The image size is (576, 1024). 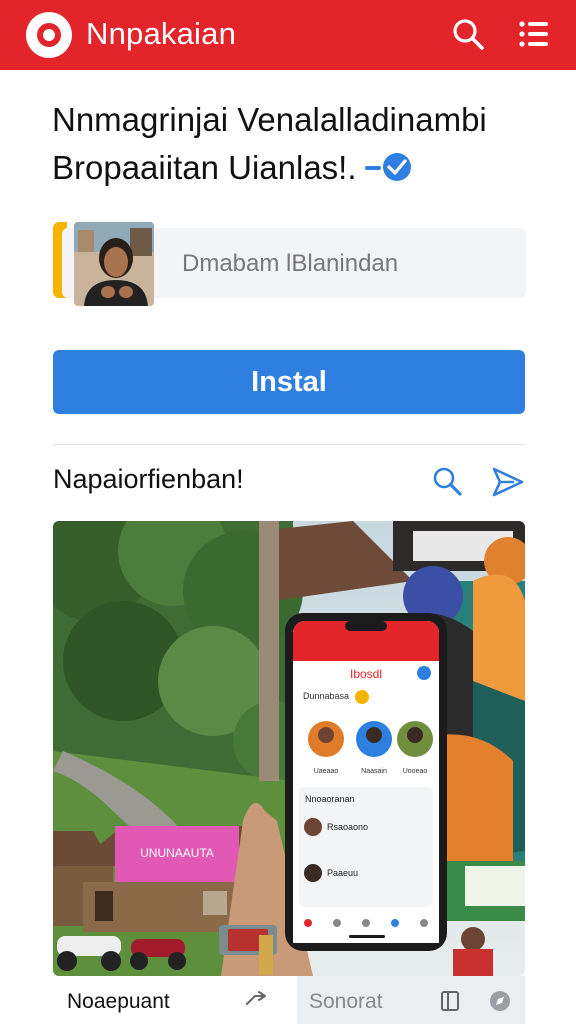 What do you see at coordinates (342, 873) in the screenshot?
I see `phone-row-2: Paaeuu` at bounding box center [342, 873].